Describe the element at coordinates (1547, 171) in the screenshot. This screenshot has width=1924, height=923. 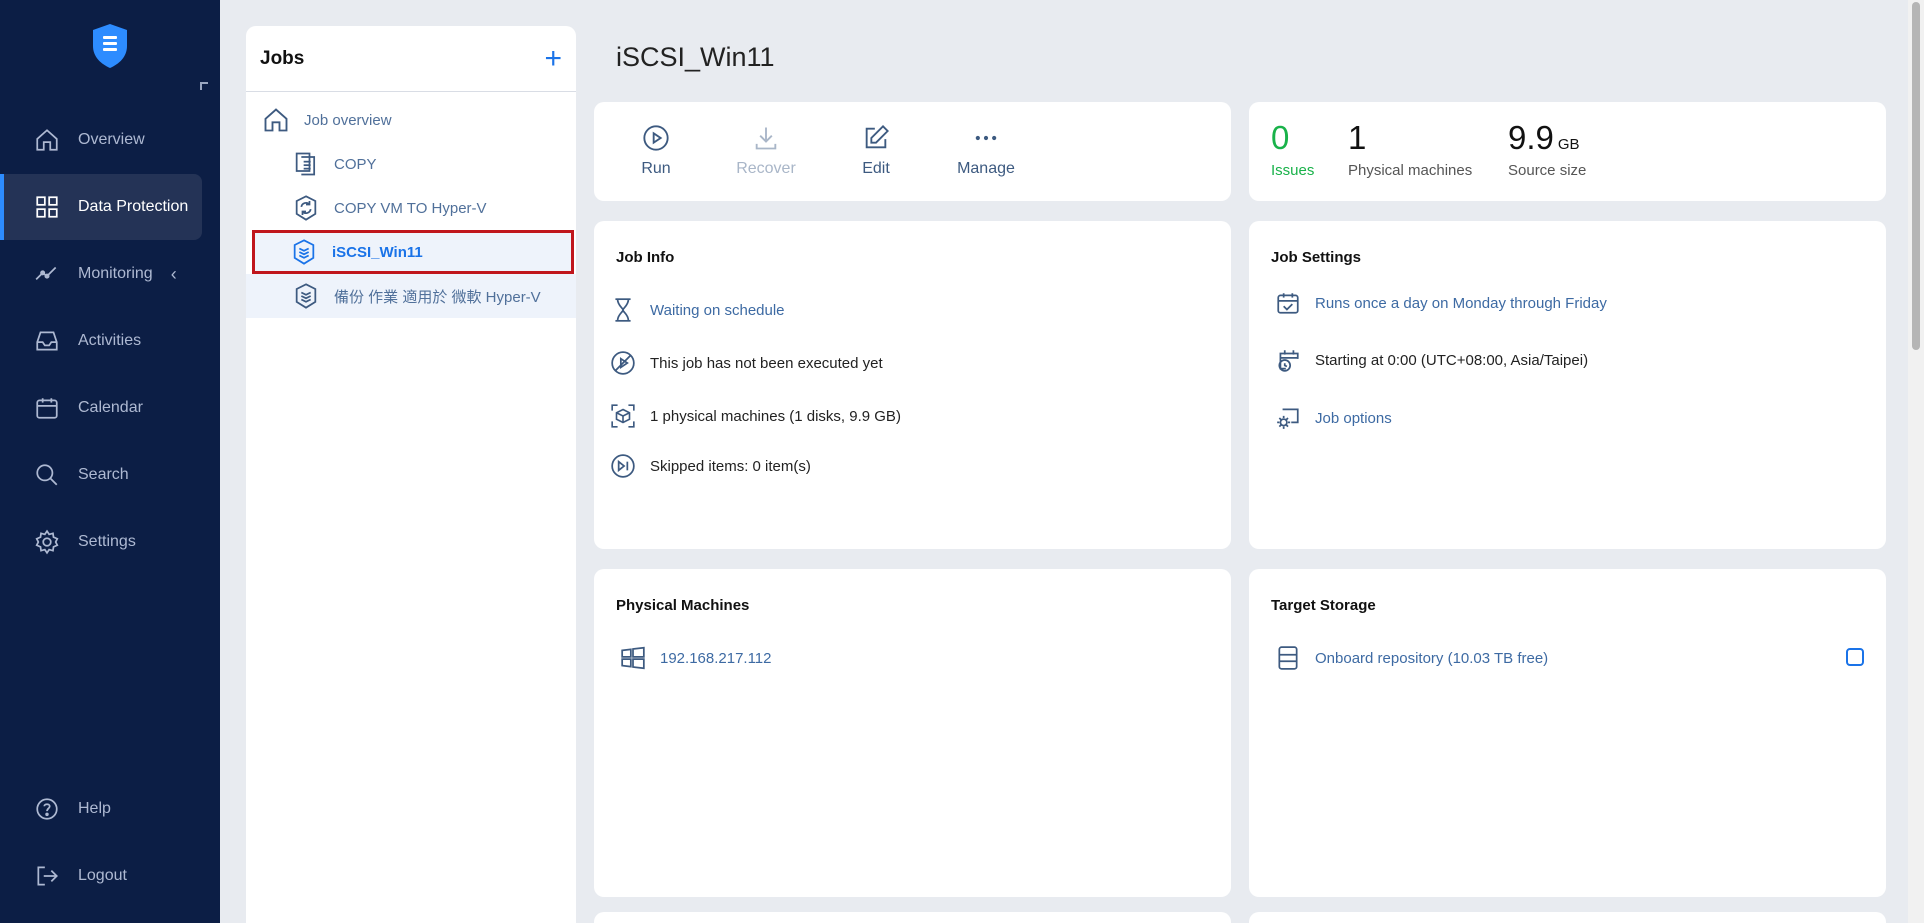
I see `source-size-label: Source size` at that location.